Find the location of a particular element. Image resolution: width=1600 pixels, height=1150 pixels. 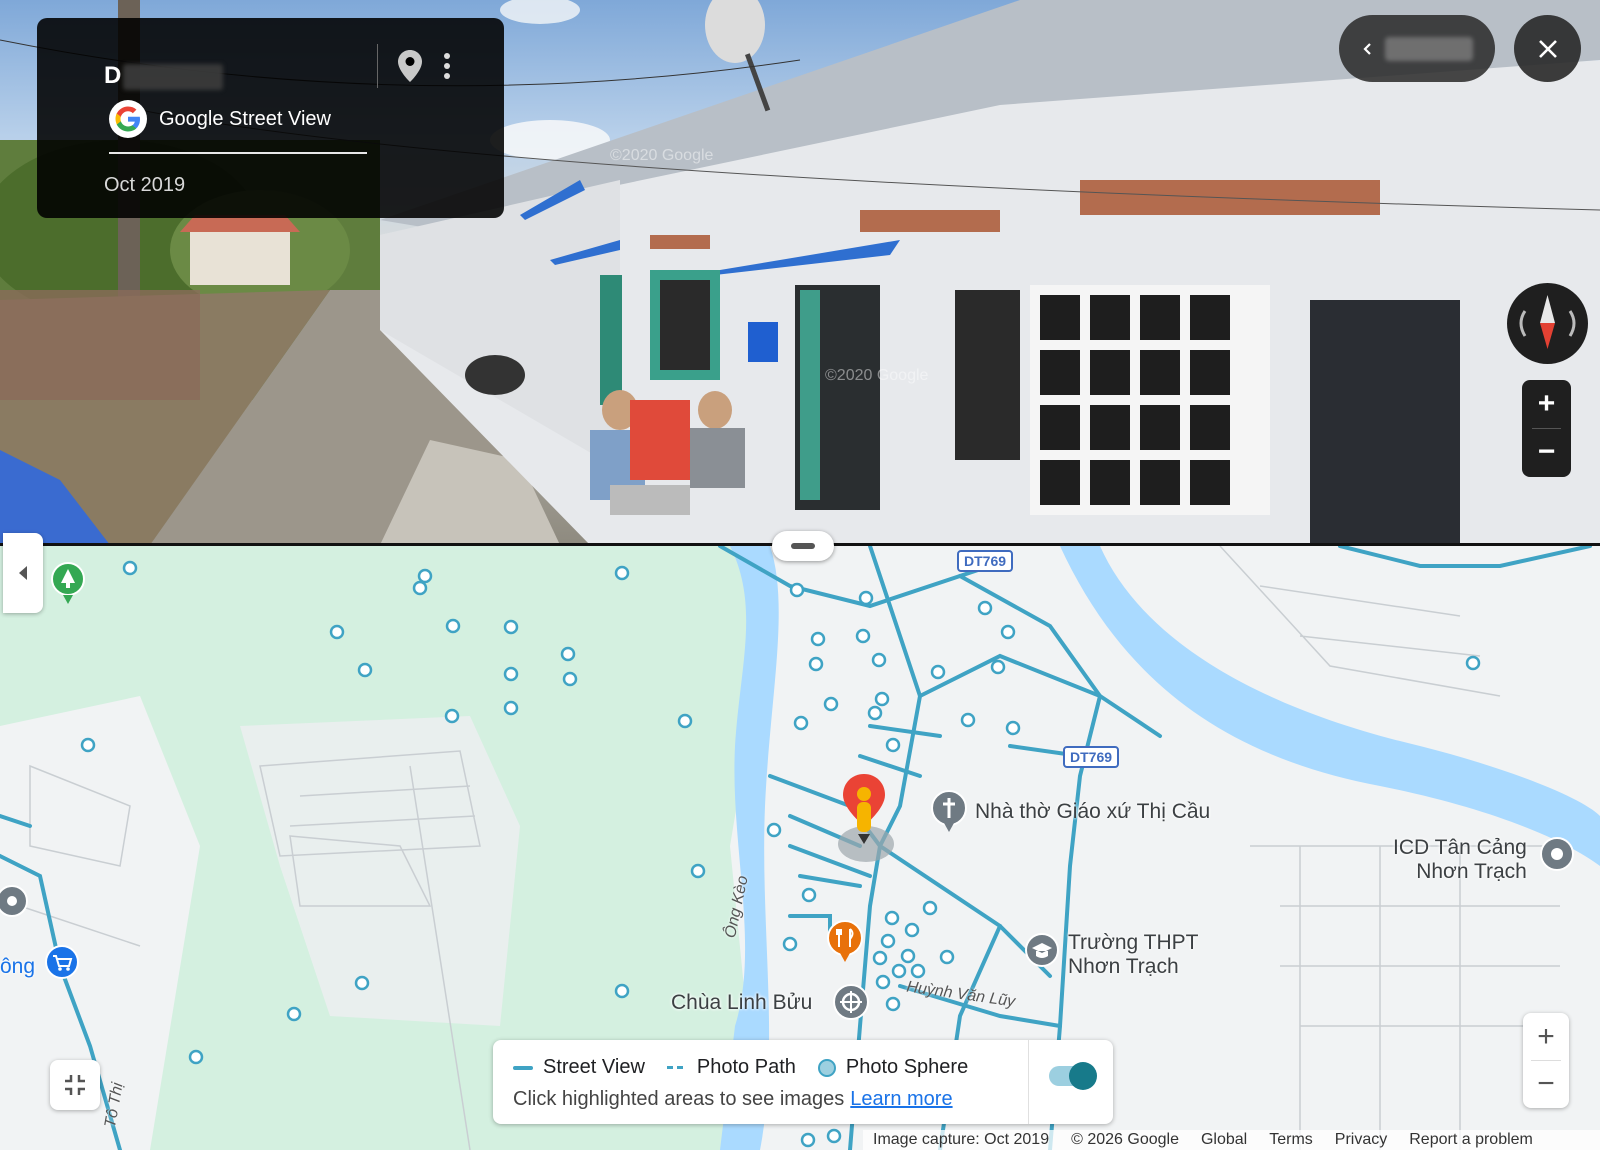

location-title: D is located at coordinates (113, 75).